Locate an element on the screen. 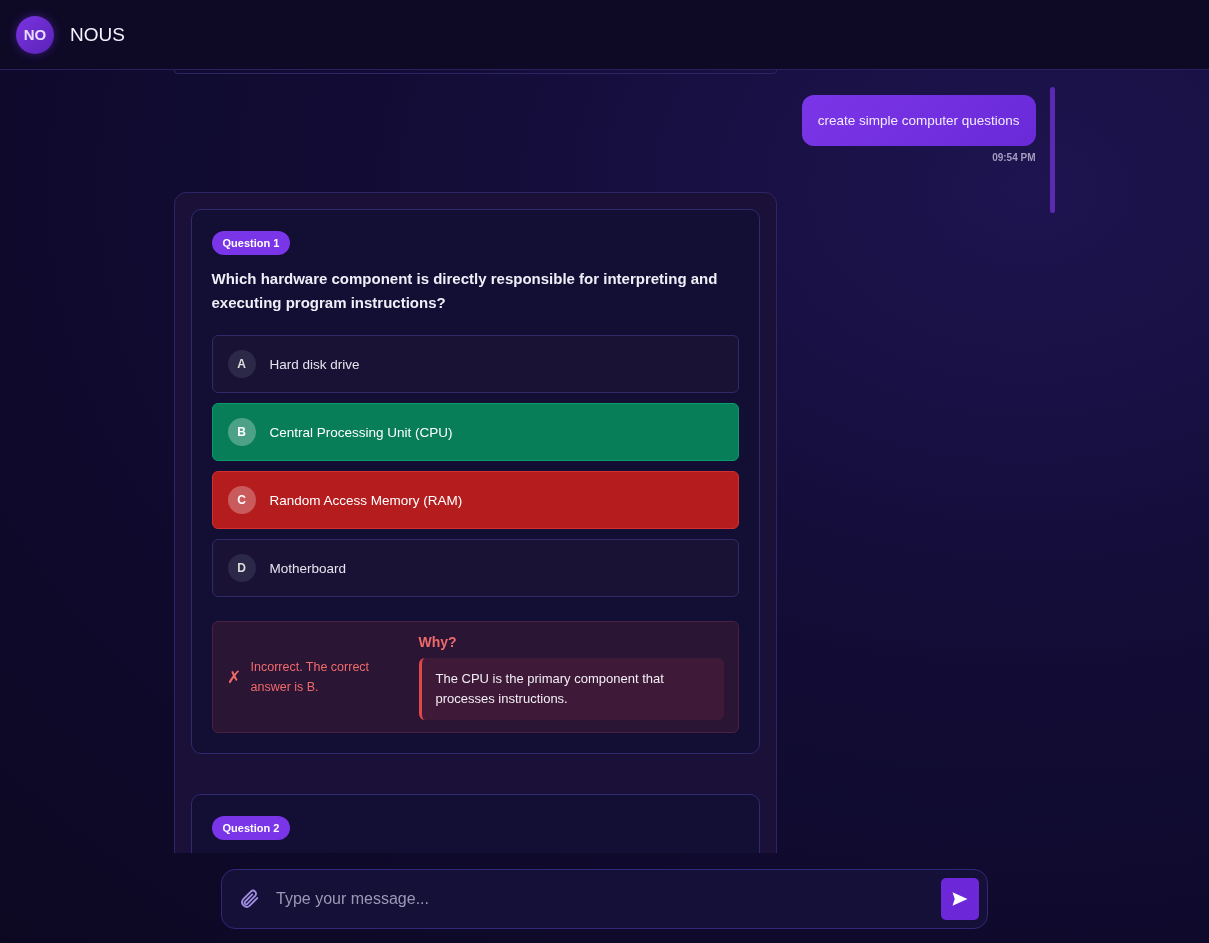 Image resolution: width=1209 pixels, height=943 pixels. option-text: Central Processing Unit (CPU) is located at coordinates (361, 432).